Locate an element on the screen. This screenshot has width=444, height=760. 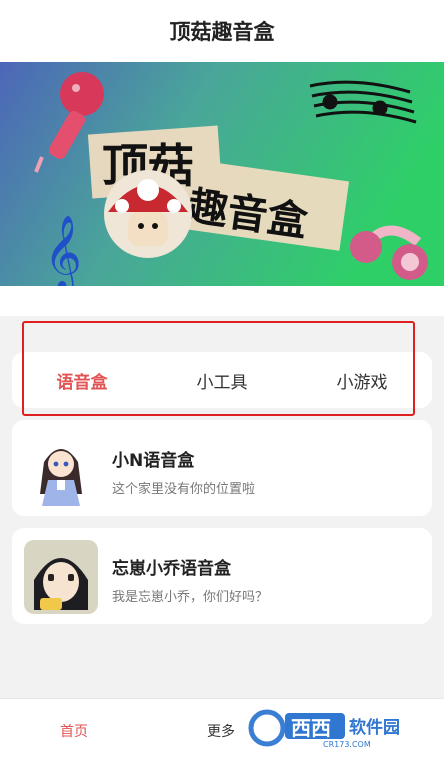
tab-voice-box: 语音盒 is located at coordinates (82, 380).